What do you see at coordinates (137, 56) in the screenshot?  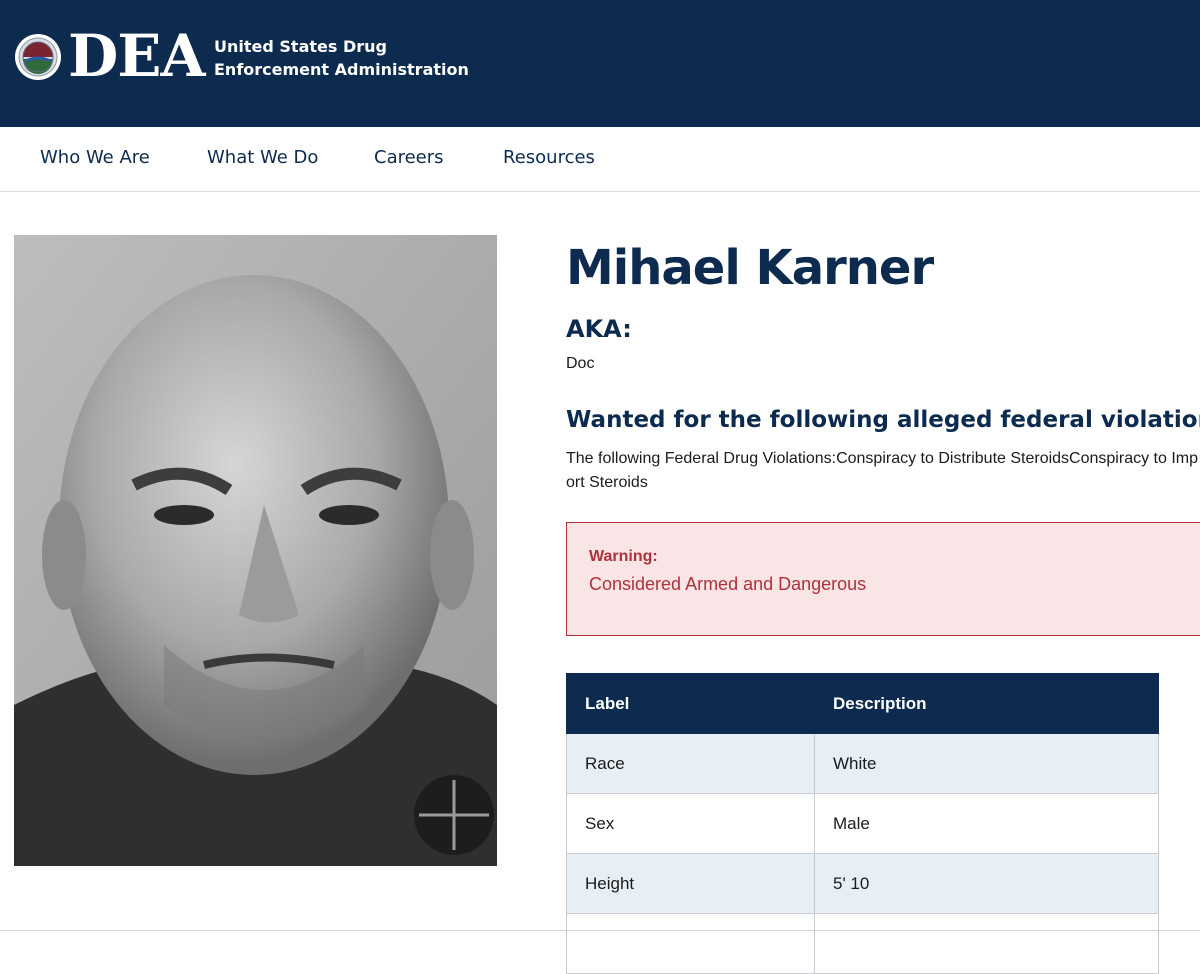 I see `dea-logo-text: DEA` at bounding box center [137, 56].